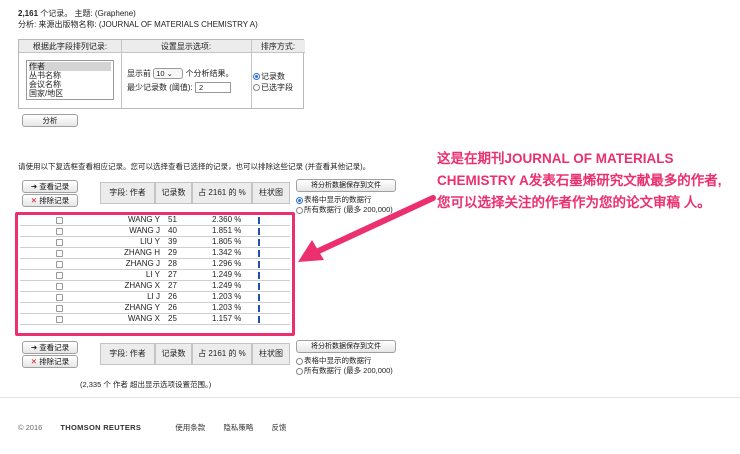 Image resolution: width=740 pixels, height=454 pixels. I want to click on exclude-records-label: 排除记录, so click(54, 200).